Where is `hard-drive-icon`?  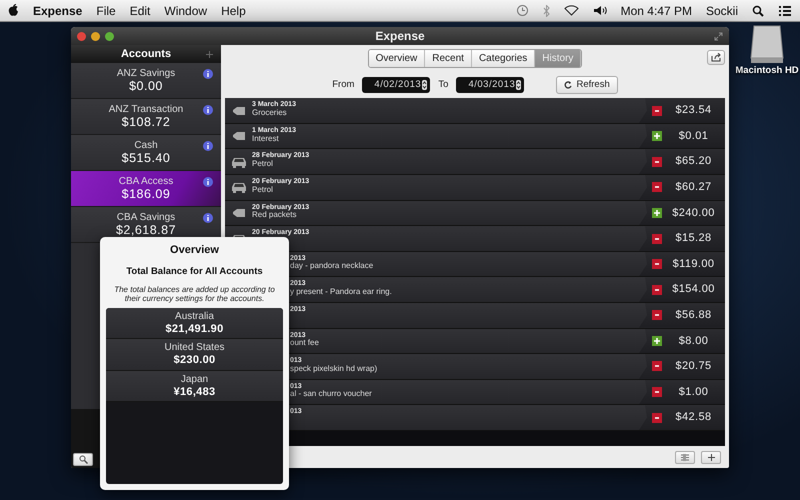
hard-drive-icon is located at coordinates (767, 44).